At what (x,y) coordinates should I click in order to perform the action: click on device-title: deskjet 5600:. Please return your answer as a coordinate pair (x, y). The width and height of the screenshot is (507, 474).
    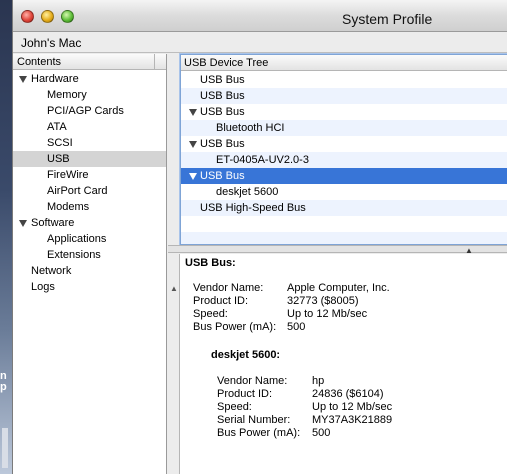
    Looking at the image, I should click on (246, 355).